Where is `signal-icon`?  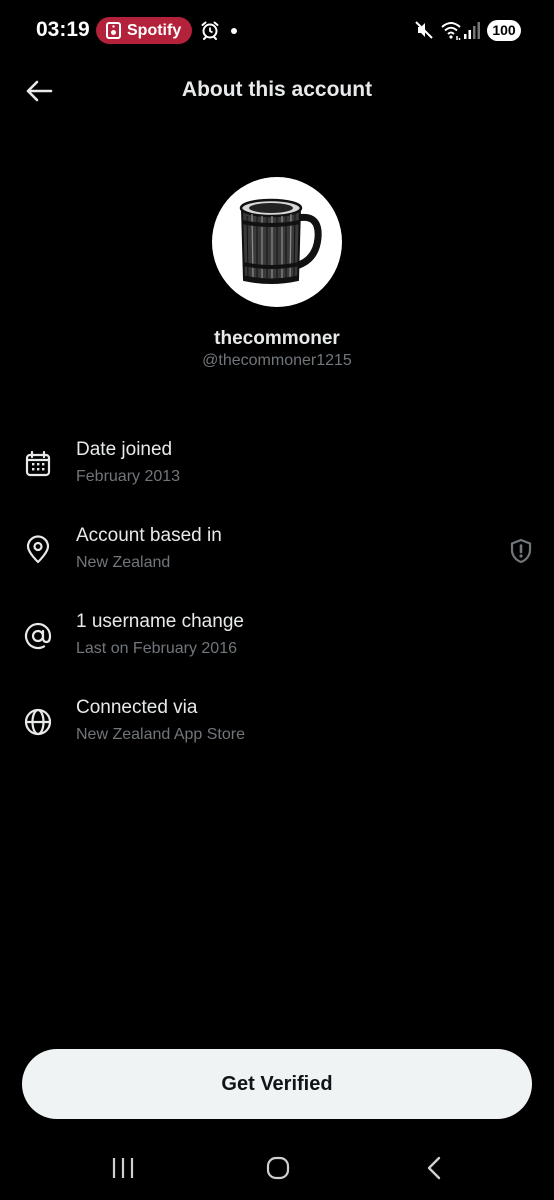 signal-icon is located at coordinates (472, 30).